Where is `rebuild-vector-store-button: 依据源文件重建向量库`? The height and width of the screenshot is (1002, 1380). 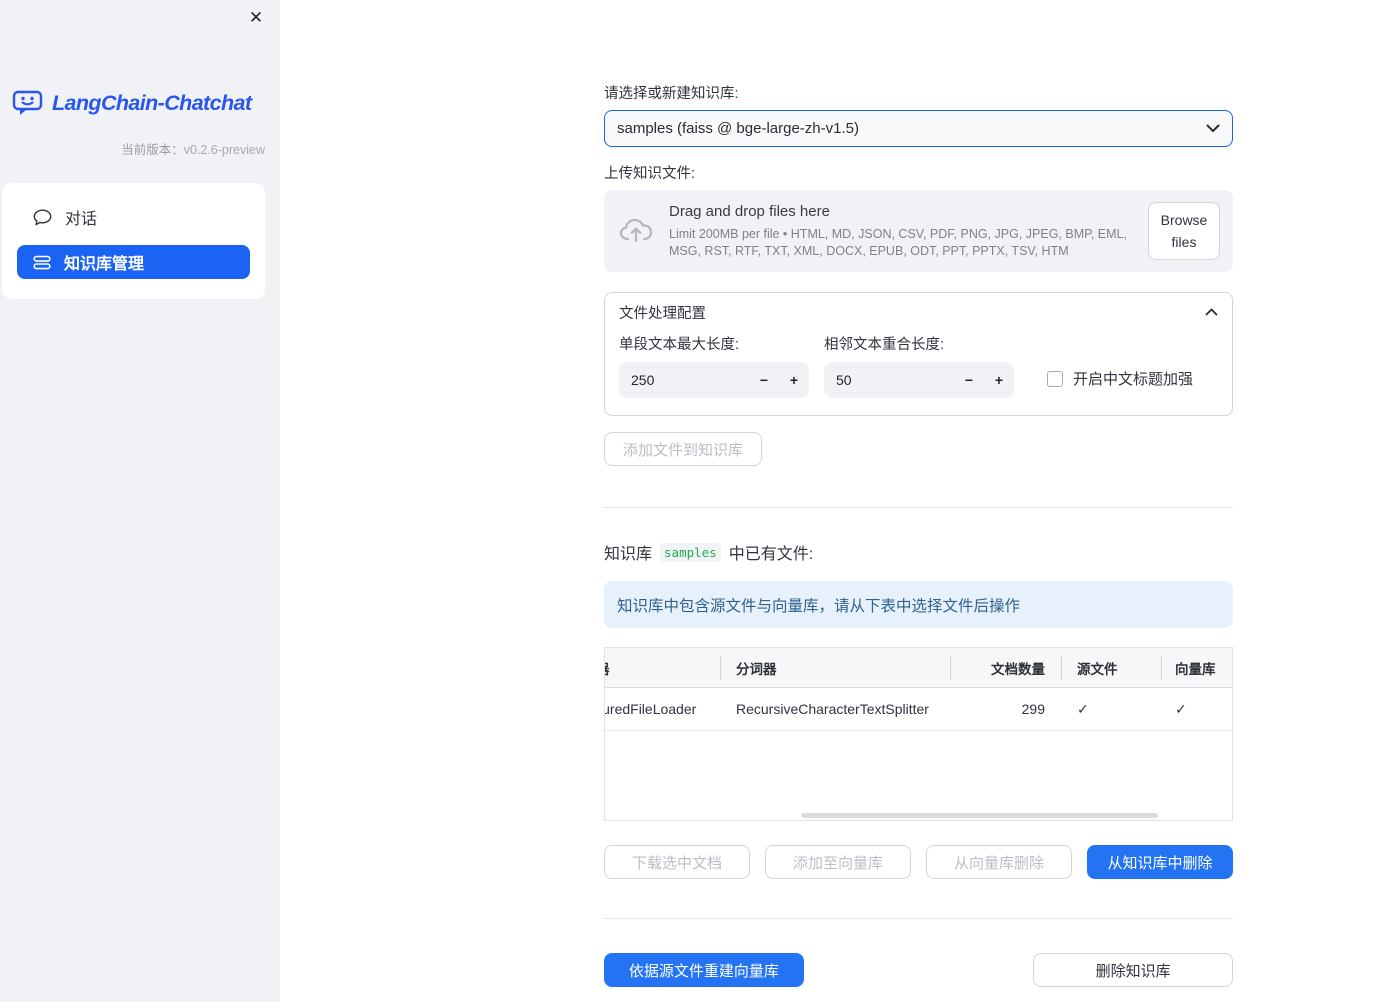 rebuild-vector-store-button: 依据源文件重建向量库 is located at coordinates (704, 970).